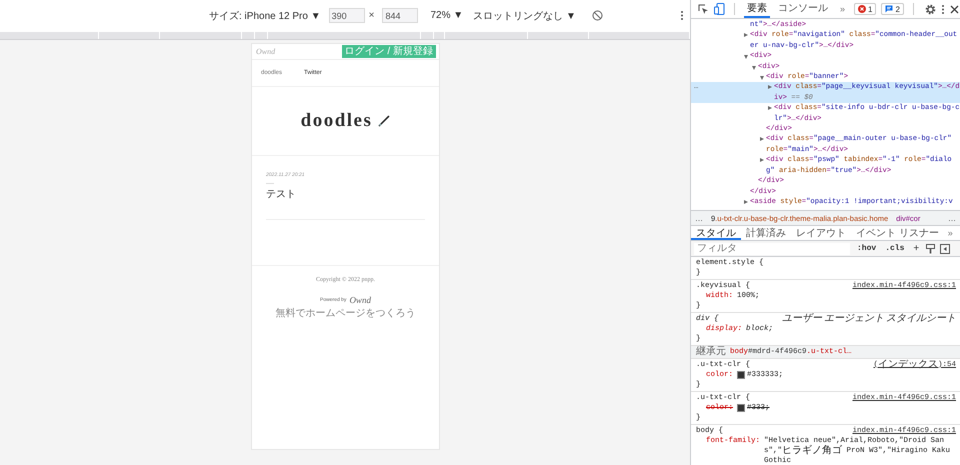 The image size is (960, 465). Describe the element at coordinates (265, 15) in the screenshot. I see `device-dropdown: サイズ: iPhone 12 Pro ▼` at that location.